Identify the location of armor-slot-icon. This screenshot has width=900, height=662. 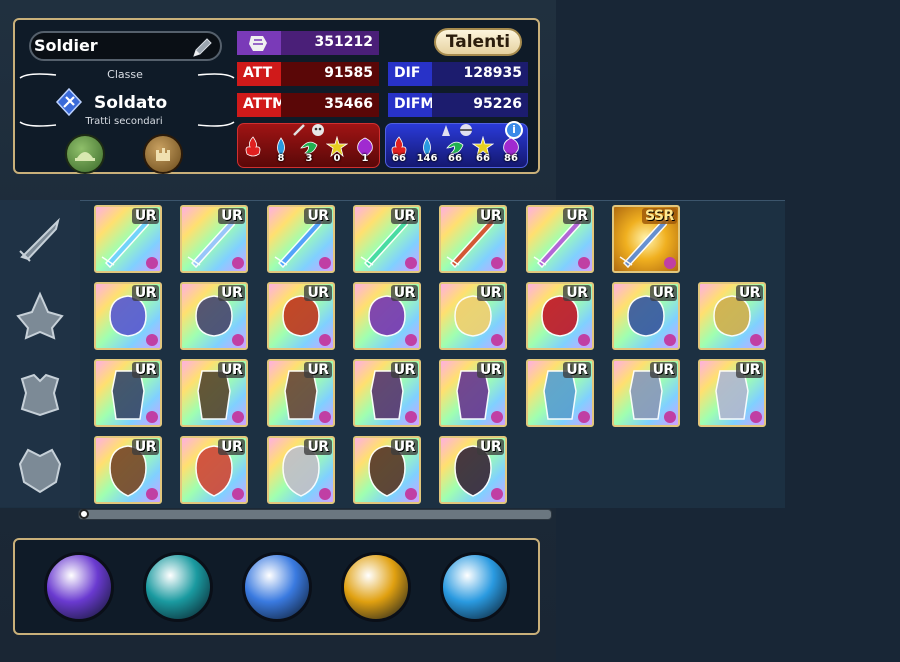
(40, 395).